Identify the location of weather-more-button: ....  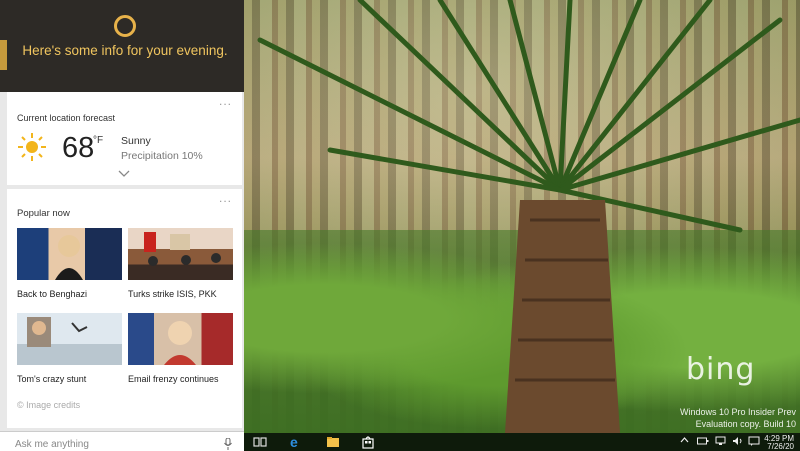
(225, 101).